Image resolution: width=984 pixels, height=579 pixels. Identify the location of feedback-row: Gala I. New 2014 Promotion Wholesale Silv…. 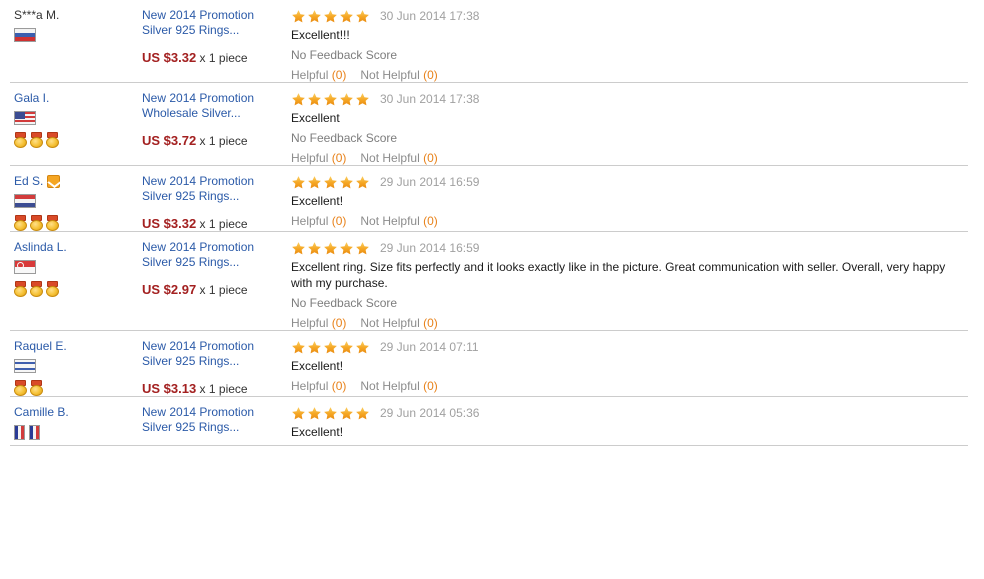
(492, 124).